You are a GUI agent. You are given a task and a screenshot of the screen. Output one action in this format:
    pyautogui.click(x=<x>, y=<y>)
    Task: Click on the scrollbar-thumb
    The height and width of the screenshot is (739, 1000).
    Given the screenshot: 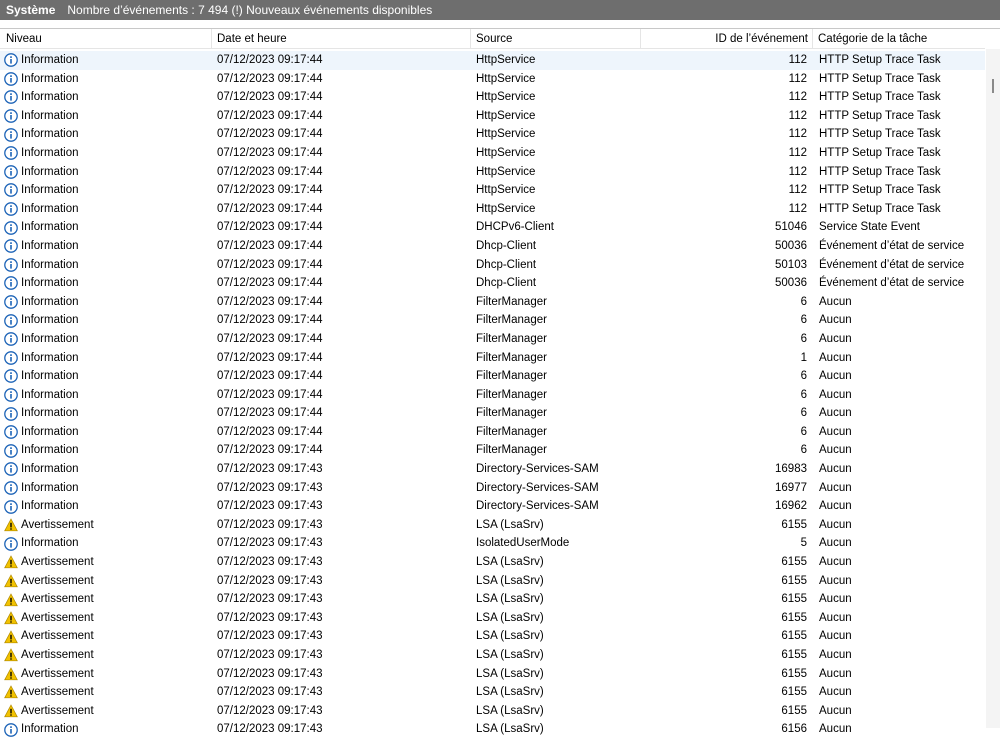 What is the action you would take?
    pyautogui.click(x=993, y=86)
    